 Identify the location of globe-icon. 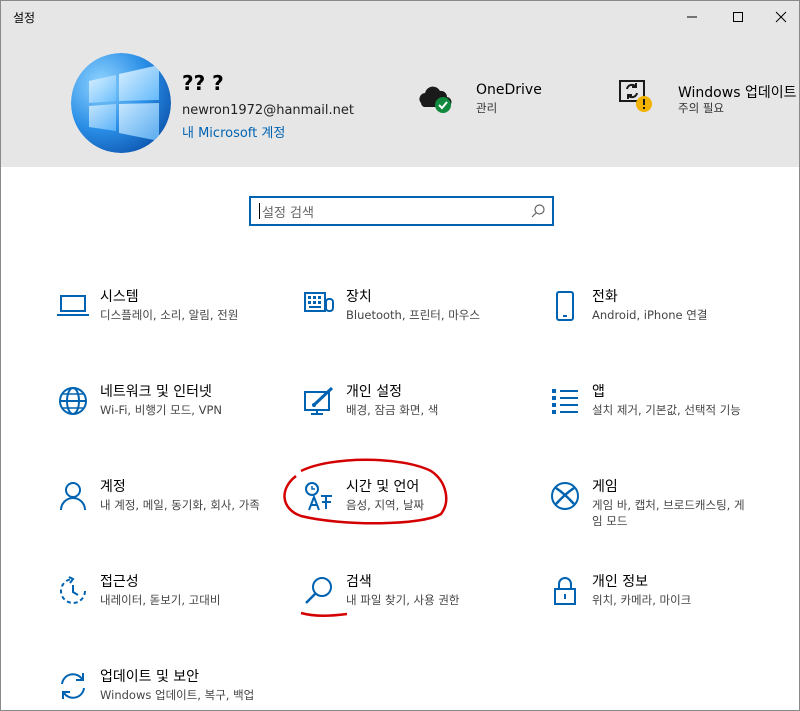
(73, 401).